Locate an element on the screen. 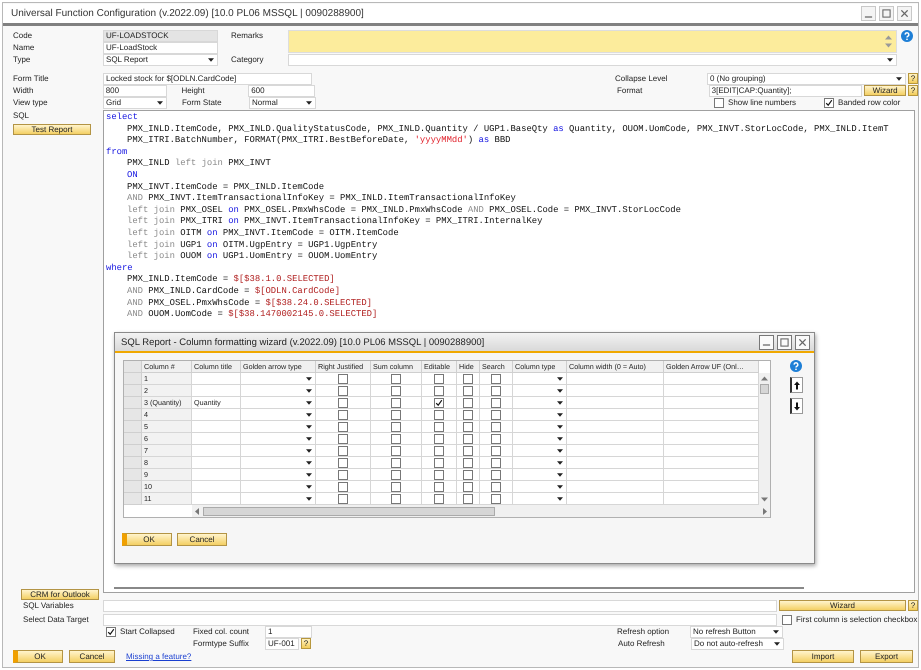 This screenshot has width=921, height=670. input-field is located at coordinates (440, 606).